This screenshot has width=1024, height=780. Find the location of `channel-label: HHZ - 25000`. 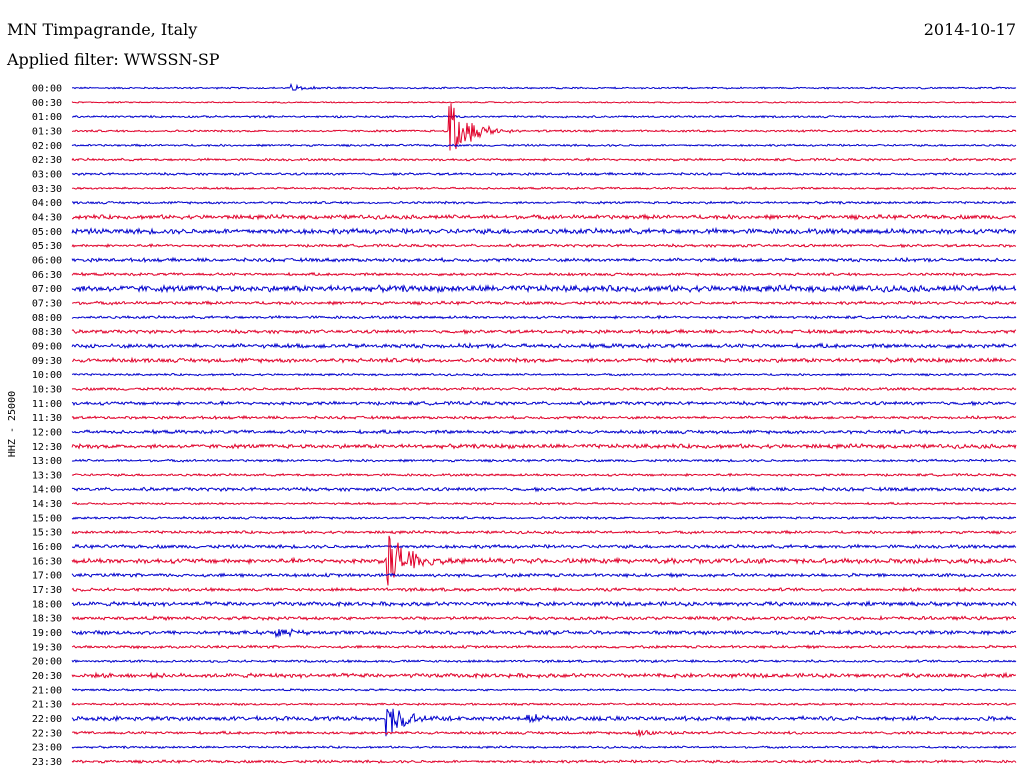

channel-label: HHZ - 25000 is located at coordinates (12, 424).